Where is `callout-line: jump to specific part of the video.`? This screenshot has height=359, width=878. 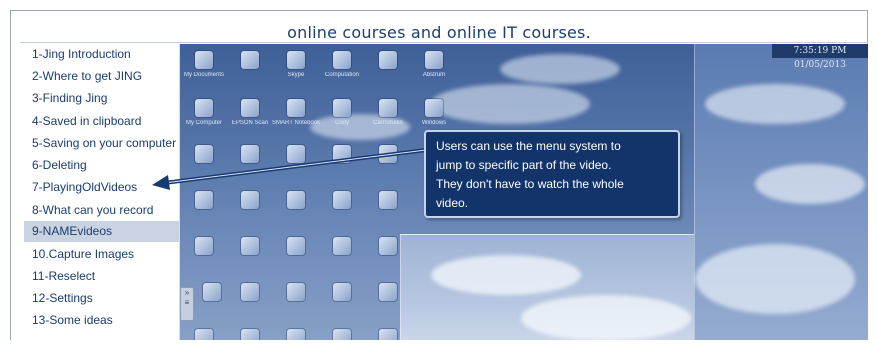 callout-line: jump to specific part of the video. is located at coordinates (524, 165).